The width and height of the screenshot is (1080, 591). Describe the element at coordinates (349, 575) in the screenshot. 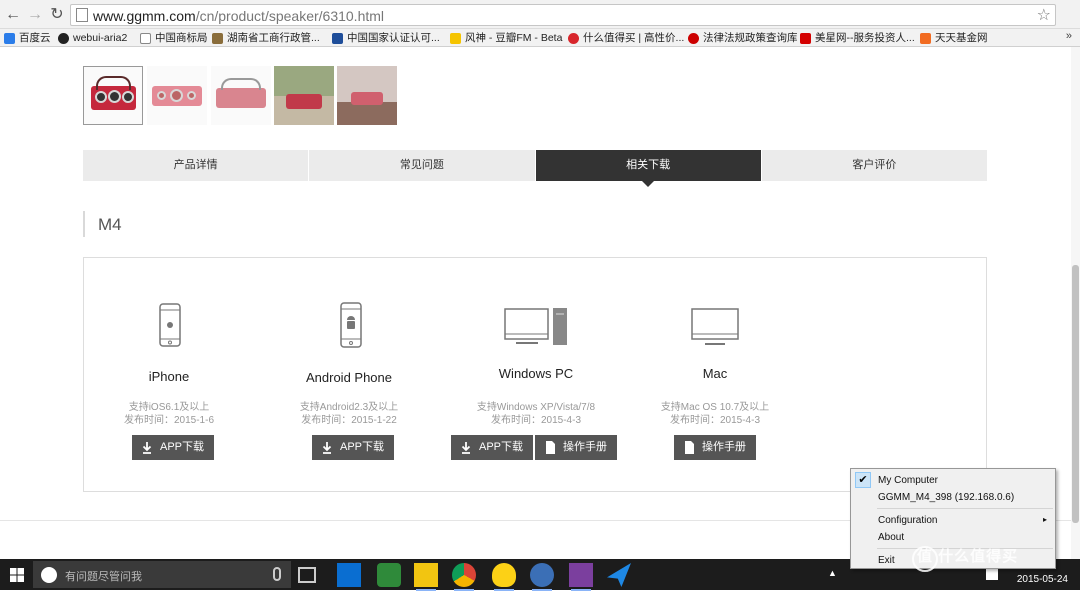

I see `store-icon` at that location.